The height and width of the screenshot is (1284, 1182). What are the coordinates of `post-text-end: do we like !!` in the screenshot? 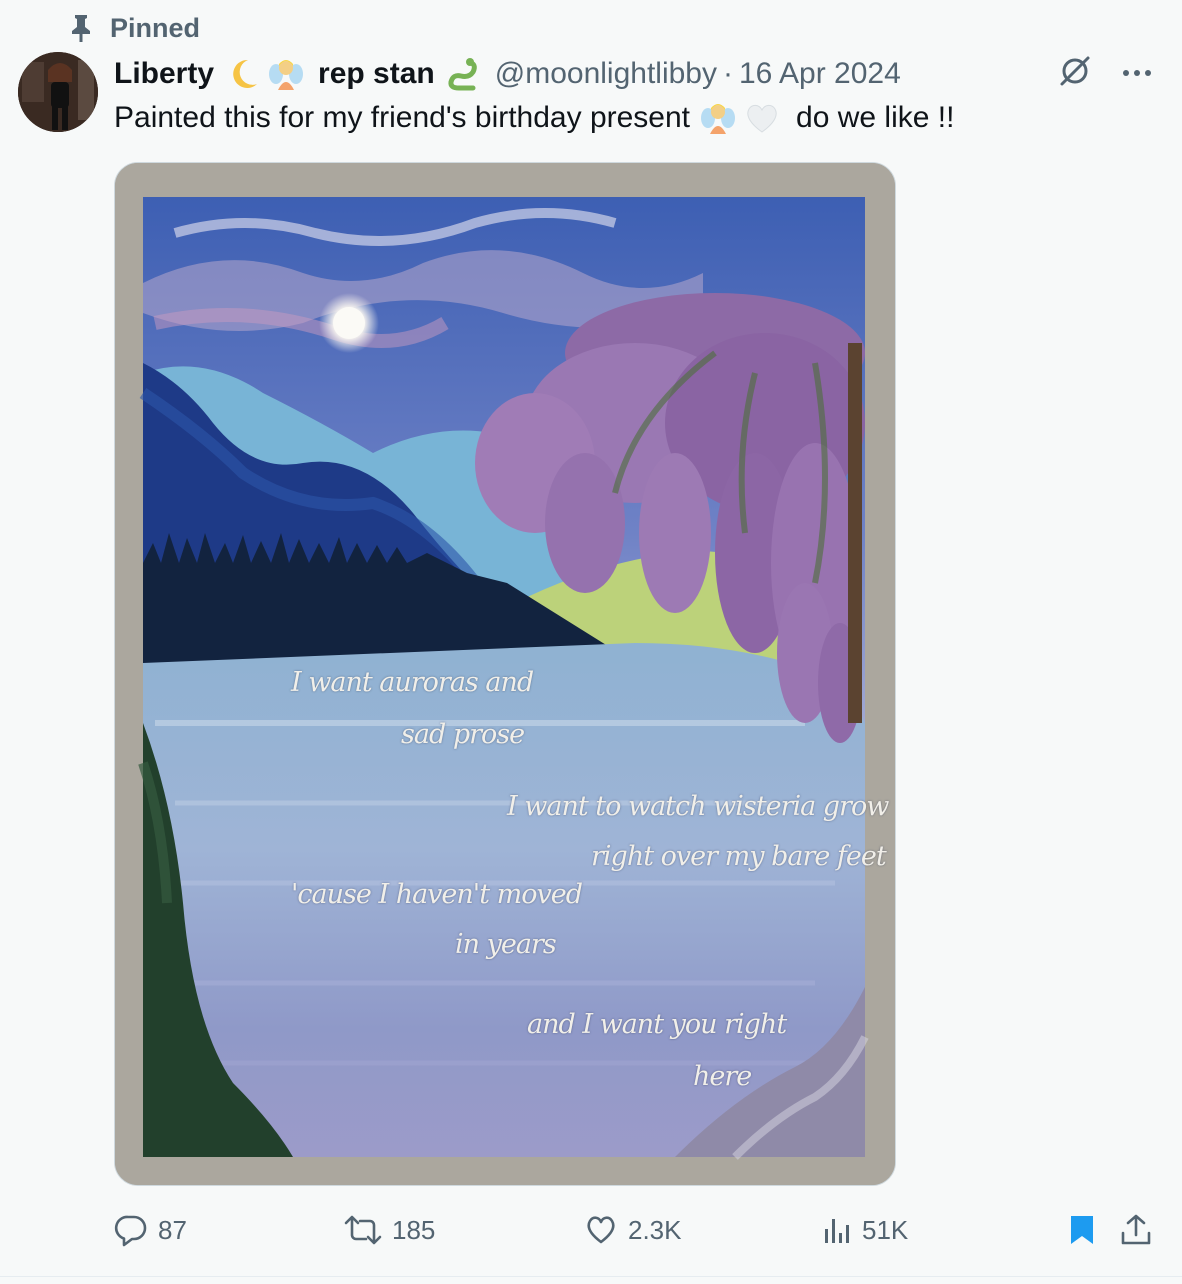 It's located at (875, 117).